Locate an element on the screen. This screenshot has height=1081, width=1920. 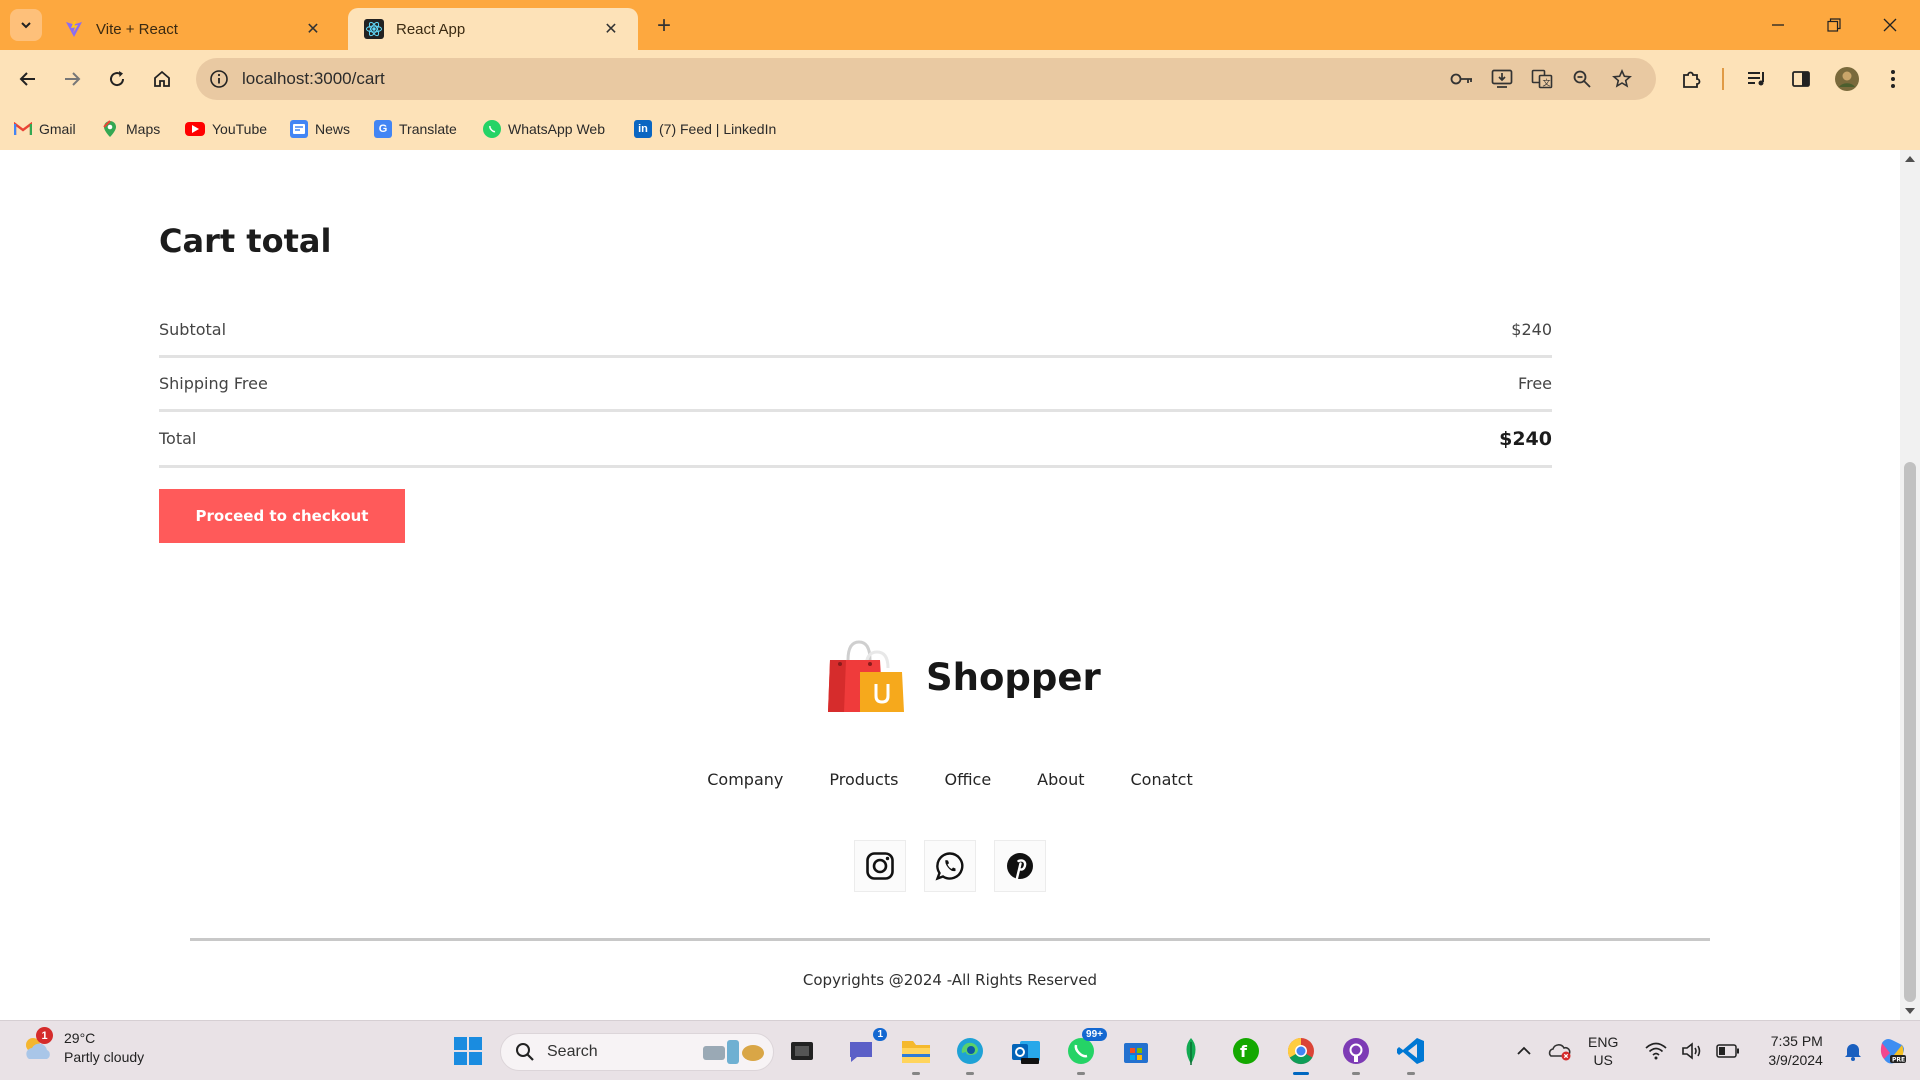
restore-icon is located at coordinates (1834, 25).